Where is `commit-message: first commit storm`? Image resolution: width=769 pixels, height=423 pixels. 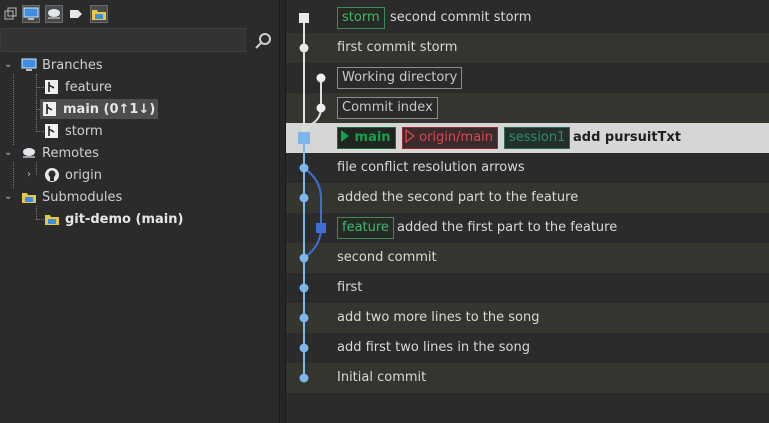 commit-message: first commit storm is located at coordinates (397, 47).